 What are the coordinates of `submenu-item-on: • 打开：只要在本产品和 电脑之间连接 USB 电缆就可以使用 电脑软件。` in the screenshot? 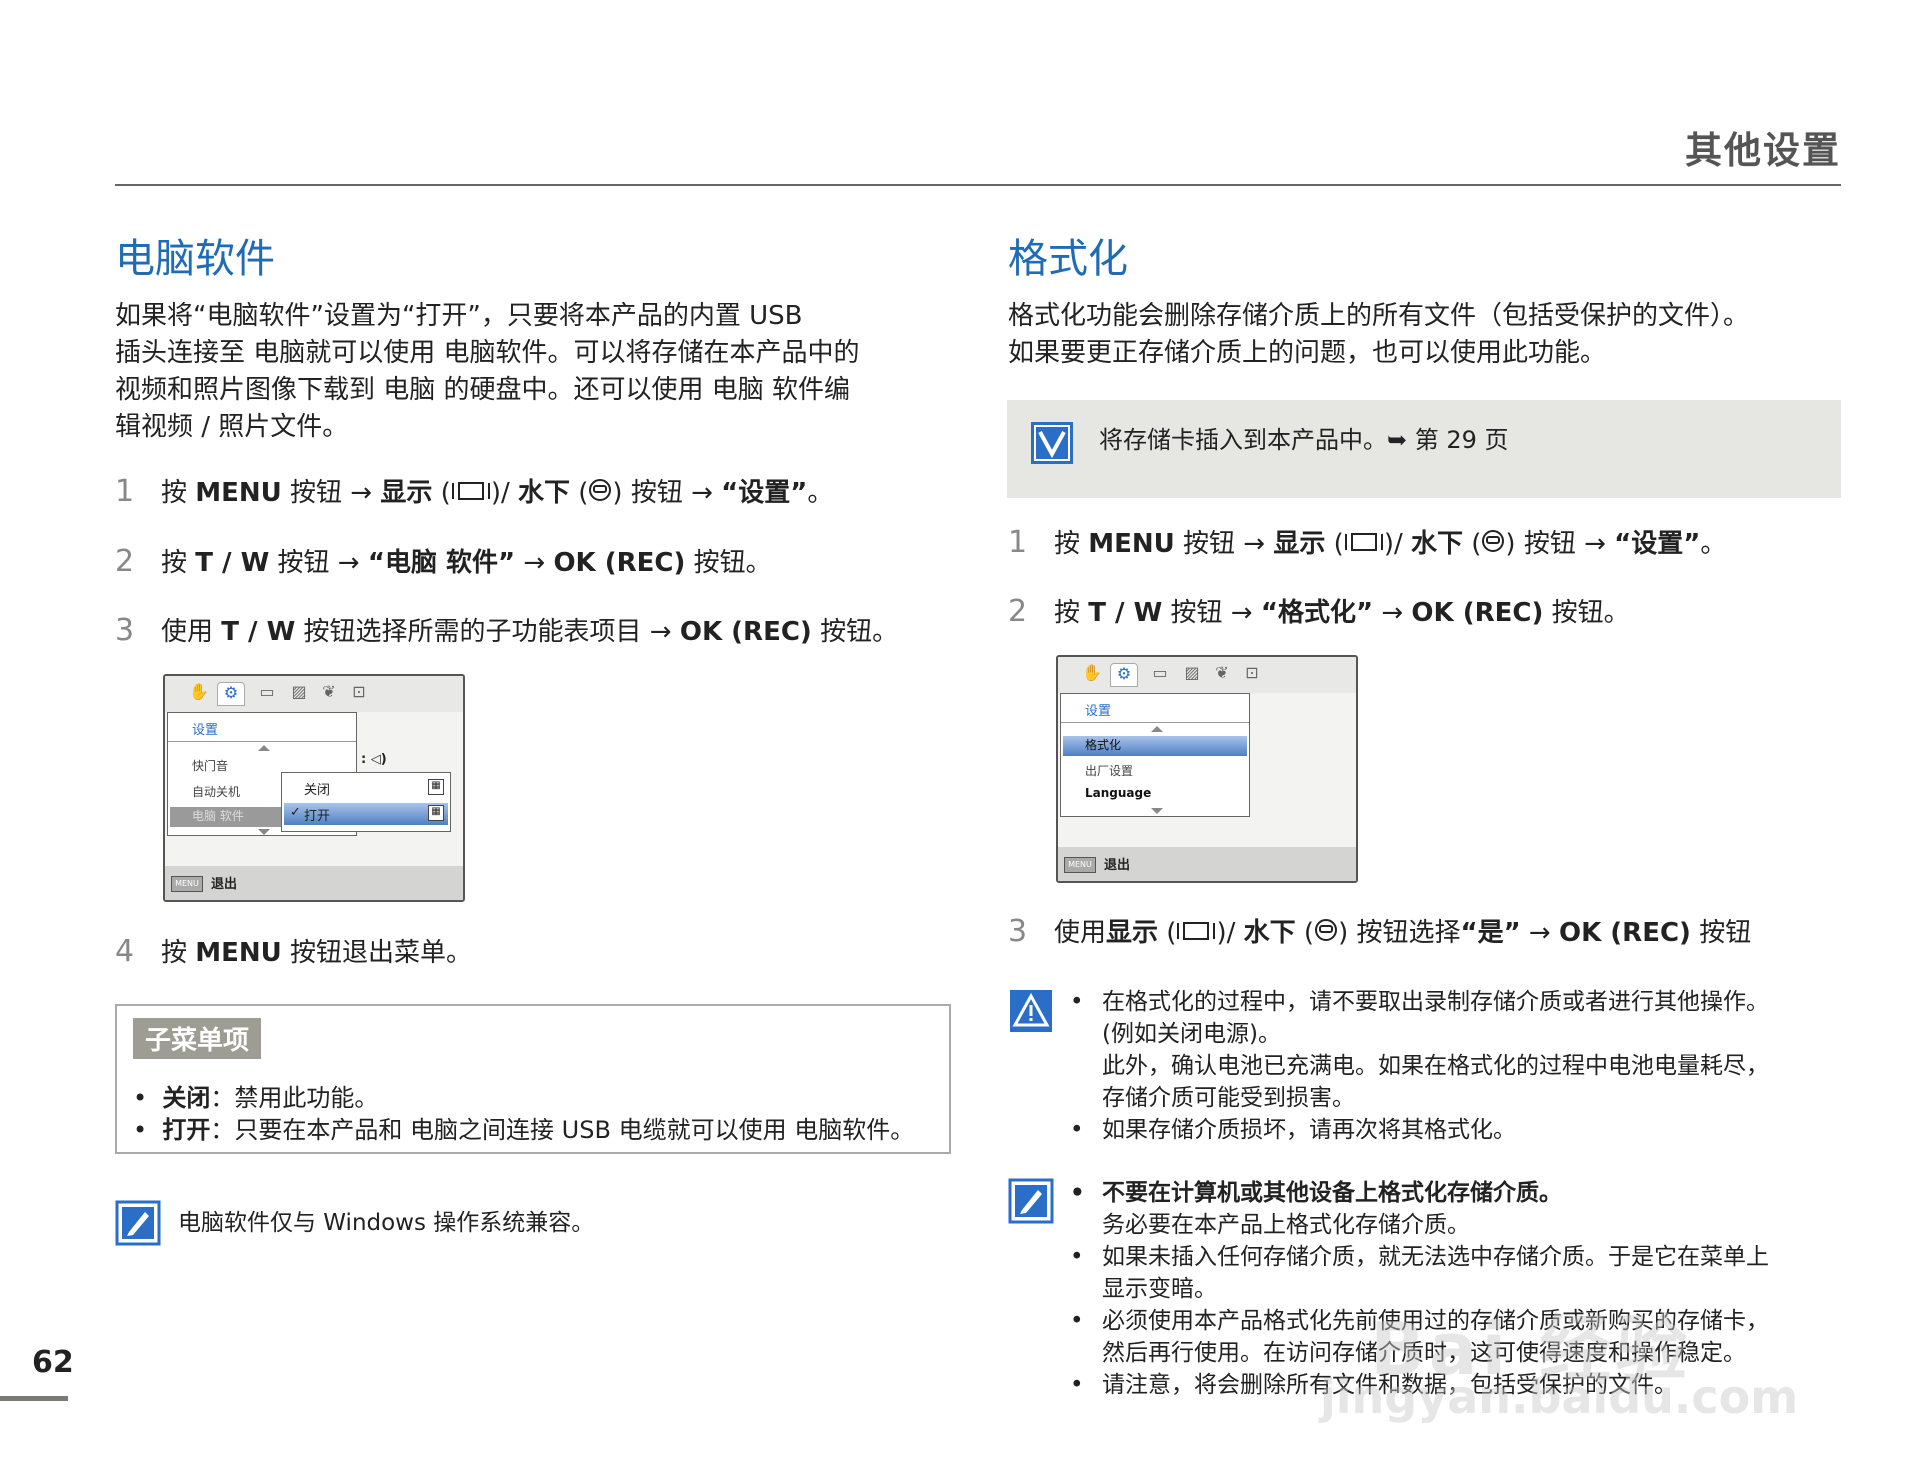 It's located at (524, 1130).